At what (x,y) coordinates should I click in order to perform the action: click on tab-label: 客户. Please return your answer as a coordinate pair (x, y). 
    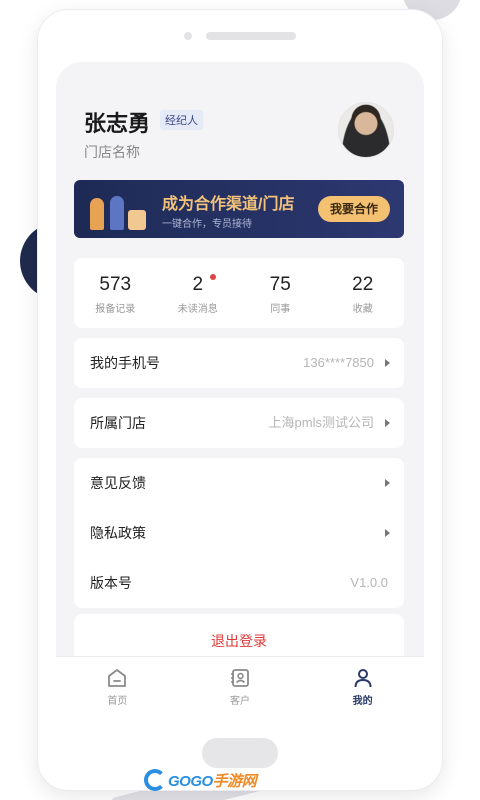
    Looking at the image, I should click on (240, 701).